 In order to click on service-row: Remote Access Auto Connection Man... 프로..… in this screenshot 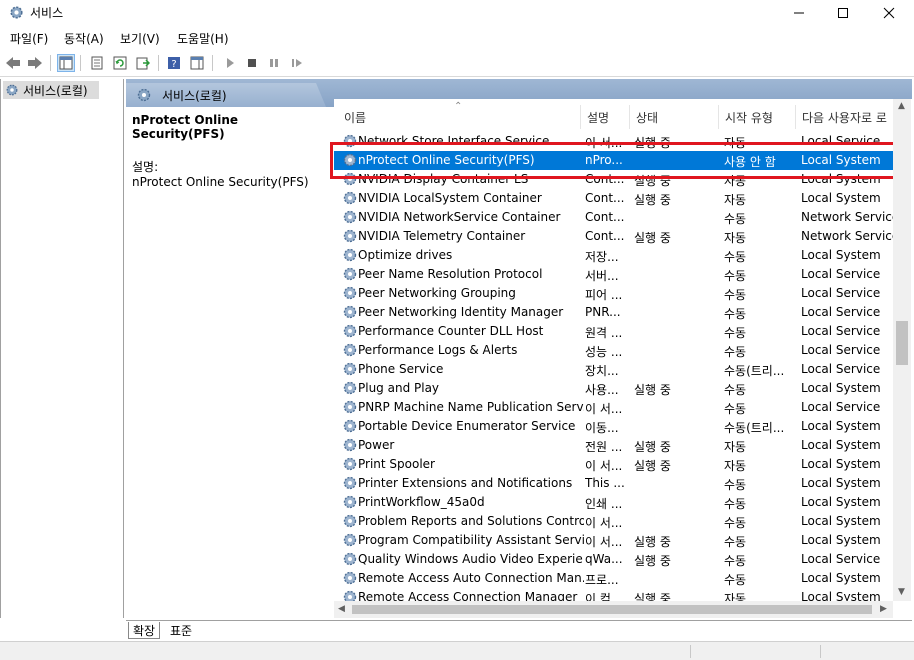, I will do `click(614, 578)`.